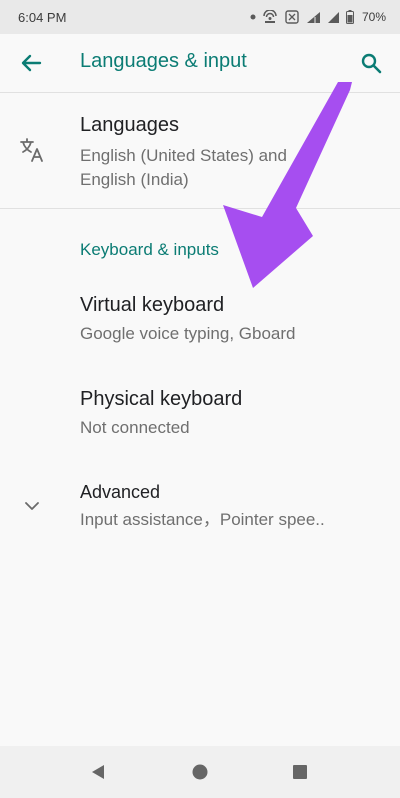  Describe the element at coordinates (32, 506) in the screenshot. I see `chevron-down-icon` at that location.